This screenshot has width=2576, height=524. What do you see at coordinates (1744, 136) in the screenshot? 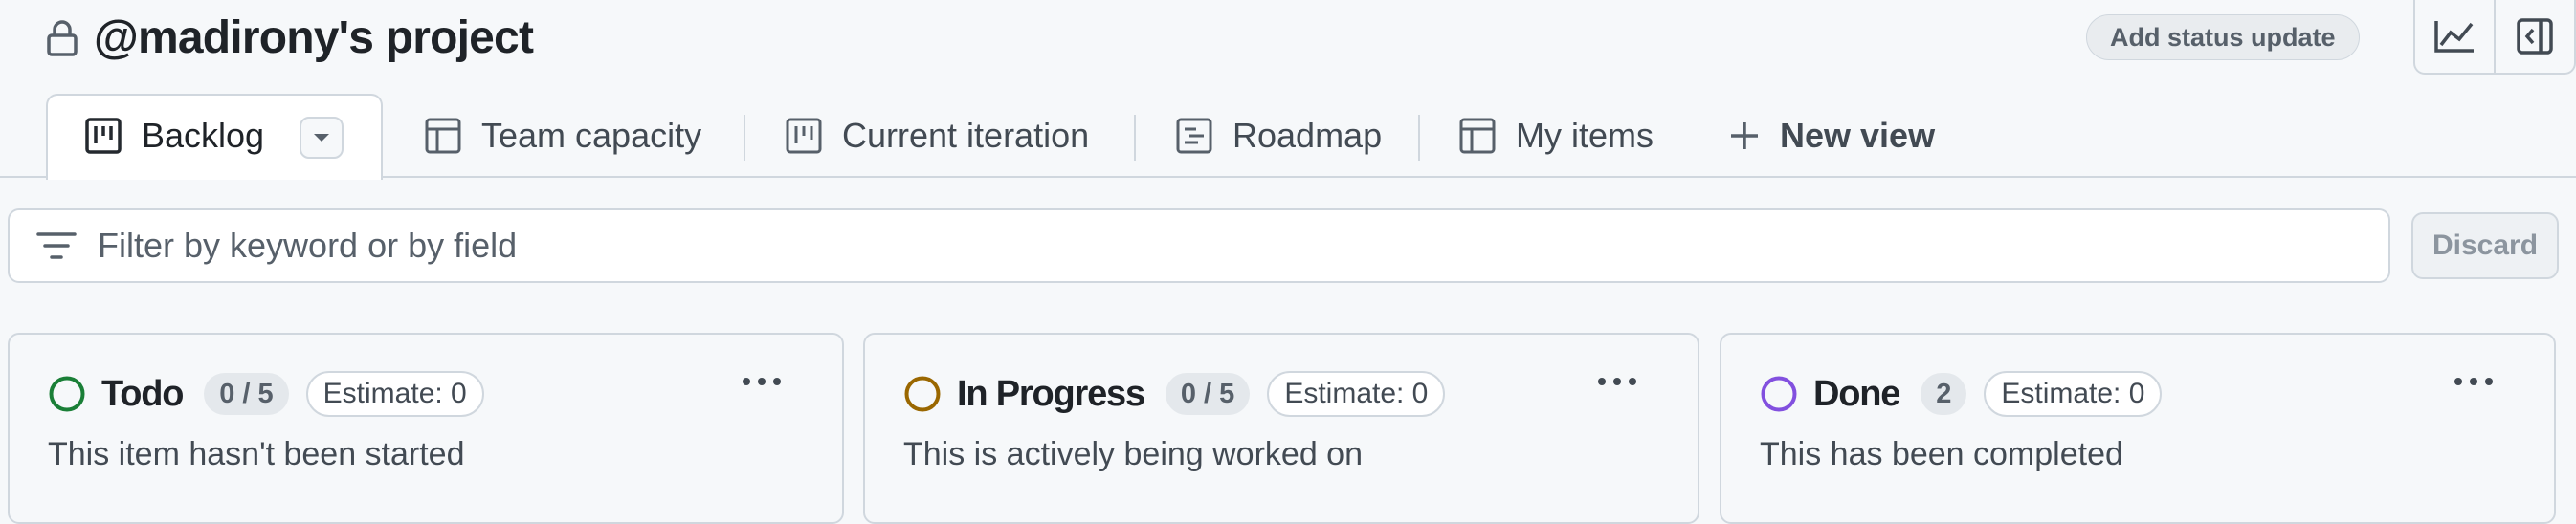
I see `plus-icon` at bounding box center [1744, 136].